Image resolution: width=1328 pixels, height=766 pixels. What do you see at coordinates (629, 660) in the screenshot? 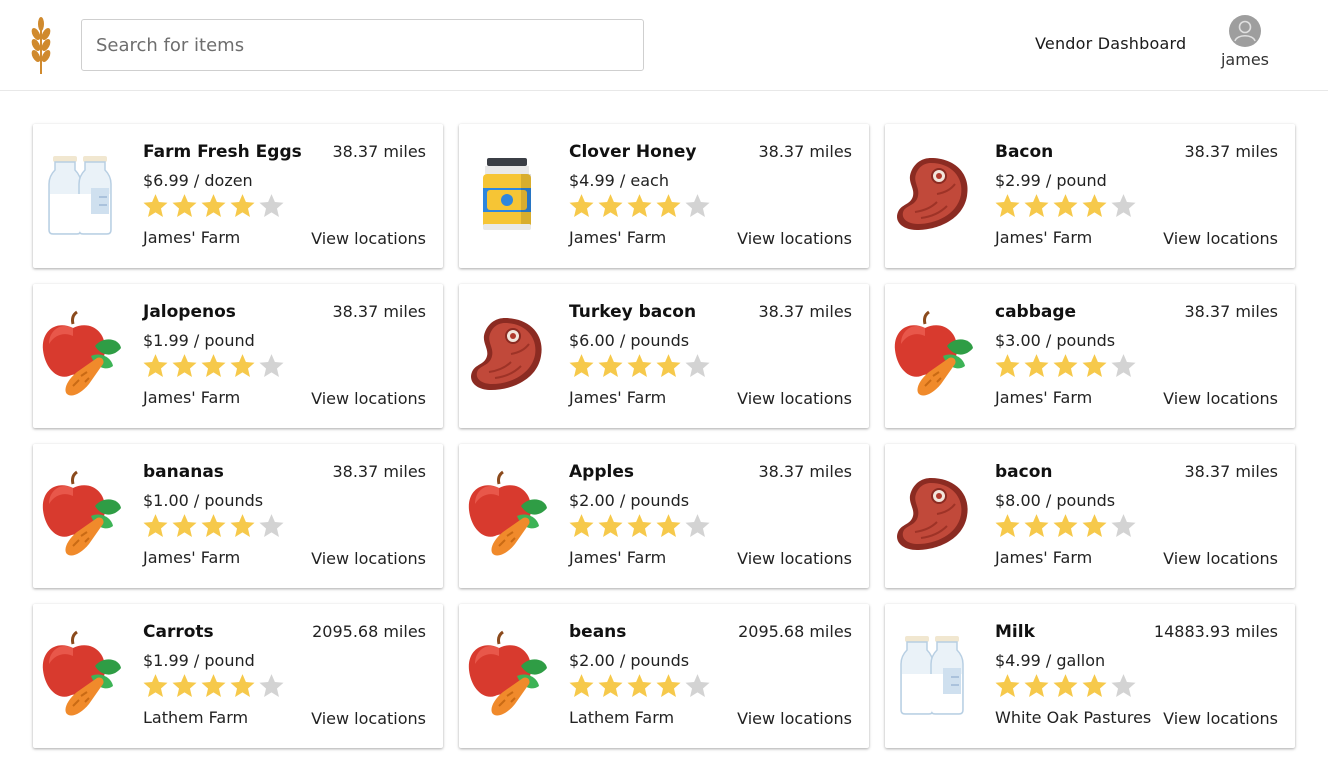
I see `product-price: $2.00 / pounds` at bounding box center [629, 660].